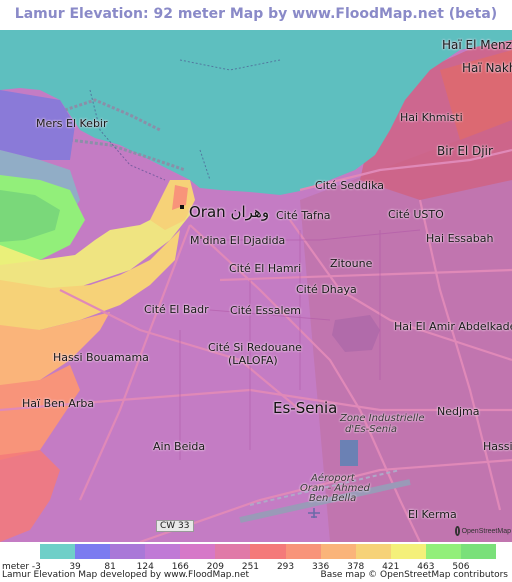  I want to click on place-zitoune: Zitoune, so click(351, 263).